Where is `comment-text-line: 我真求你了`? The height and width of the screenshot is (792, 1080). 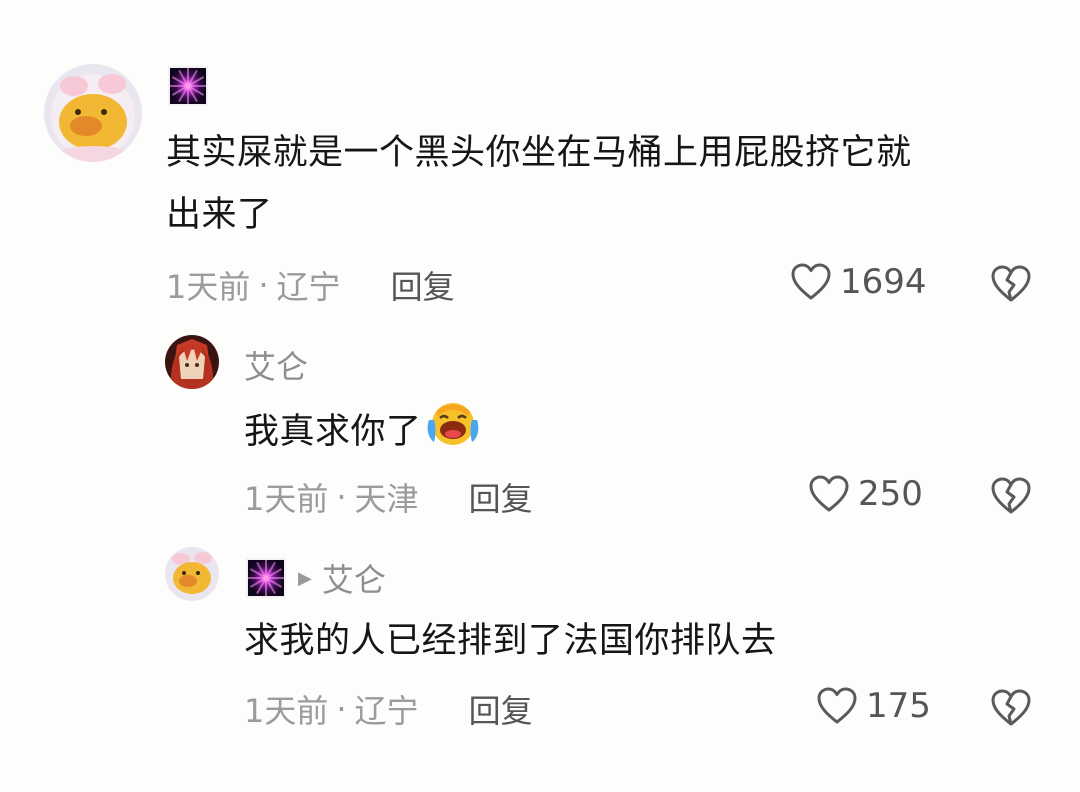 comment-text-line: 我真求你了 is located at coordinates (333, 432).